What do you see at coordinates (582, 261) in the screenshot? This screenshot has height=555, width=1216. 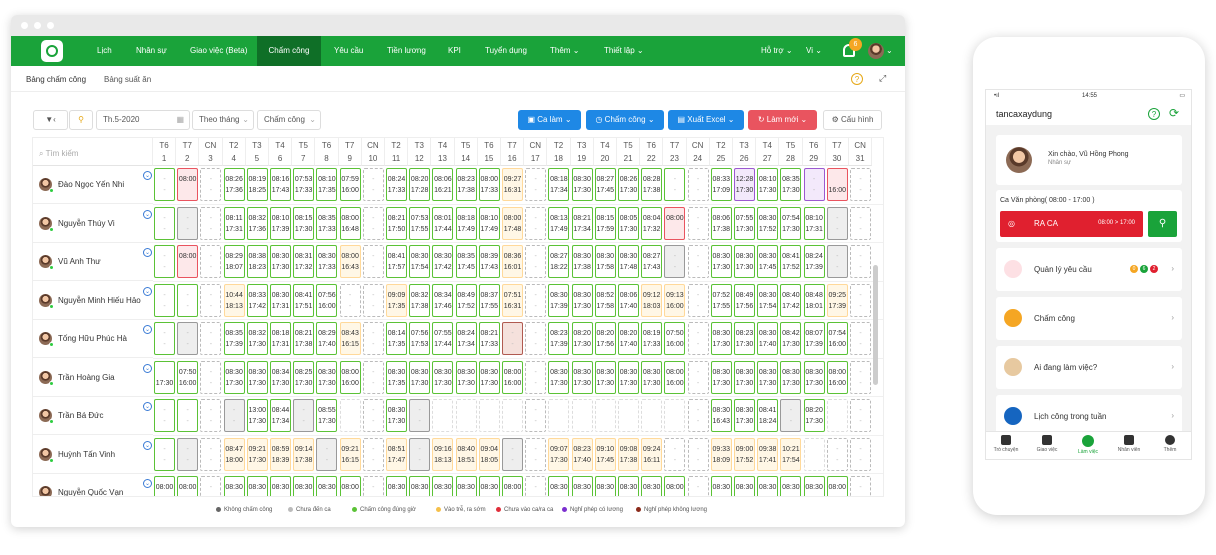 I see `timesheet-cell: 08:30 17:38` at bounding box center [582, 261].